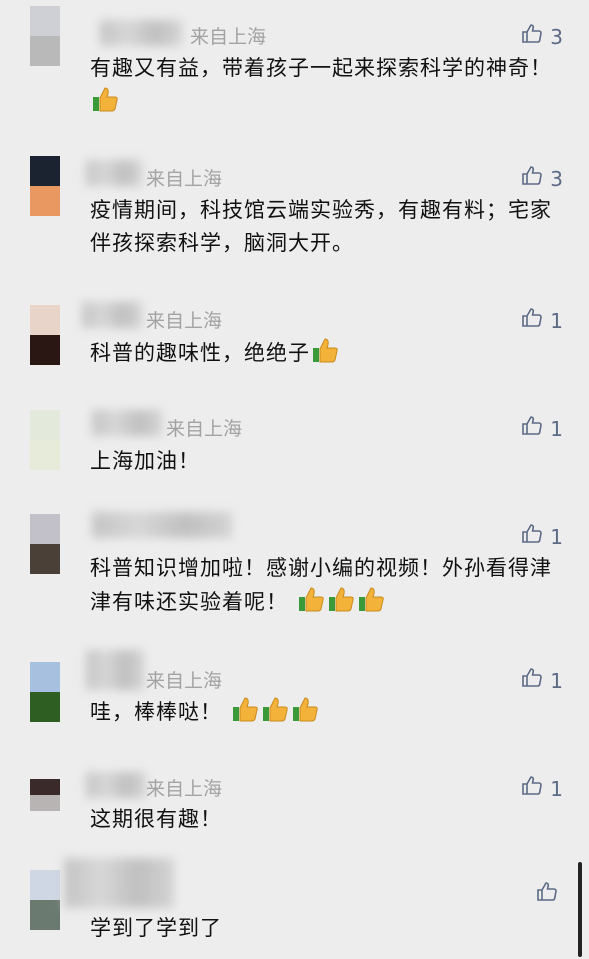 The height and width of the screenshot is (959, 589). I want to click on comment-text-wrap: 科普的趣味性，绝绝子, so click(325, 353).